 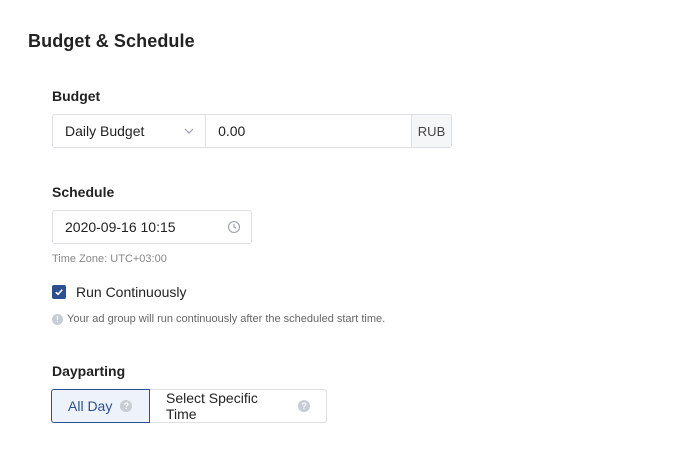 What do you see at coordinates (120, 227) in the screenshot?
I see `start-datetime-value: 2020-09-16 10:15` at bounding box center [120, 227].